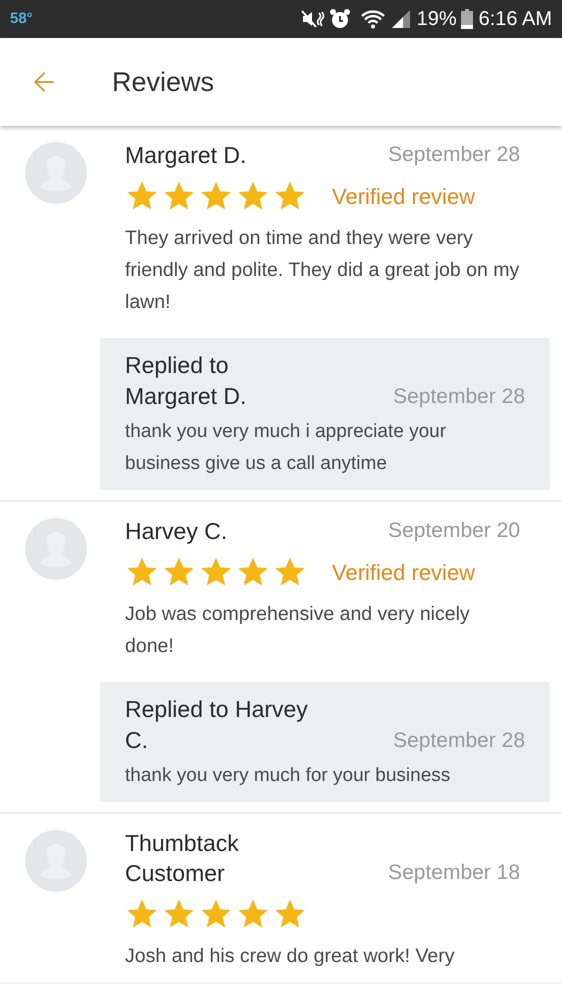 This screenshot has height=1000, width=562. Describe the element at coordinates (176, 531) in the screenshot. I see `reviewer-name: Harvey C.` at that location.